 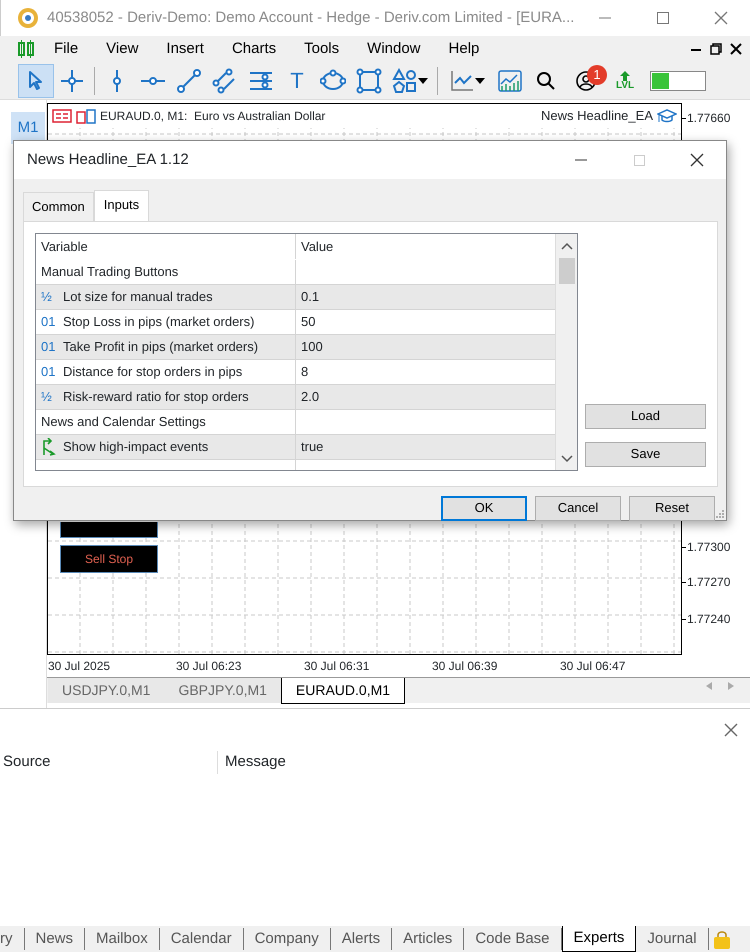 What do you see at coordinates (222, 690) in the screenshot?
I see `chart-tab: GBPJPY.0,M1` at bounding box center [222, 690].